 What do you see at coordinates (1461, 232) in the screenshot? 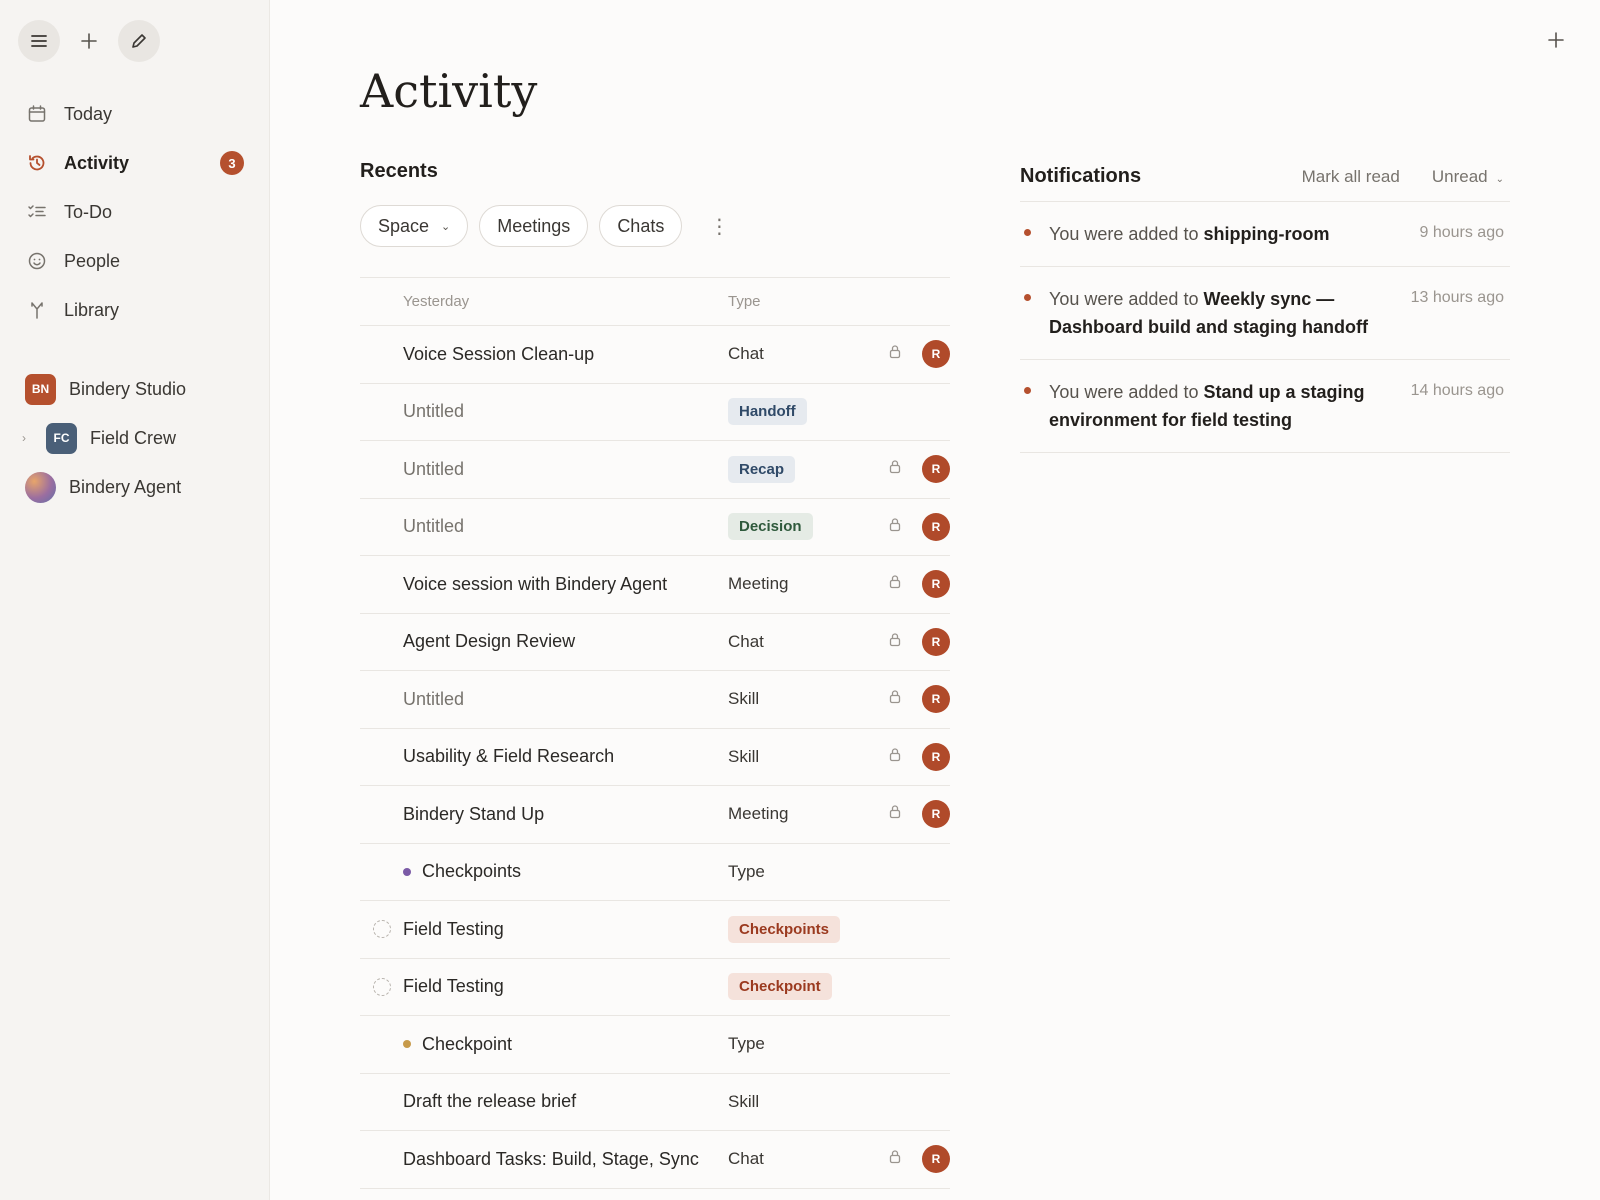
I see `notification-time: 9 hours ago` at bounding box center [1461, 232].